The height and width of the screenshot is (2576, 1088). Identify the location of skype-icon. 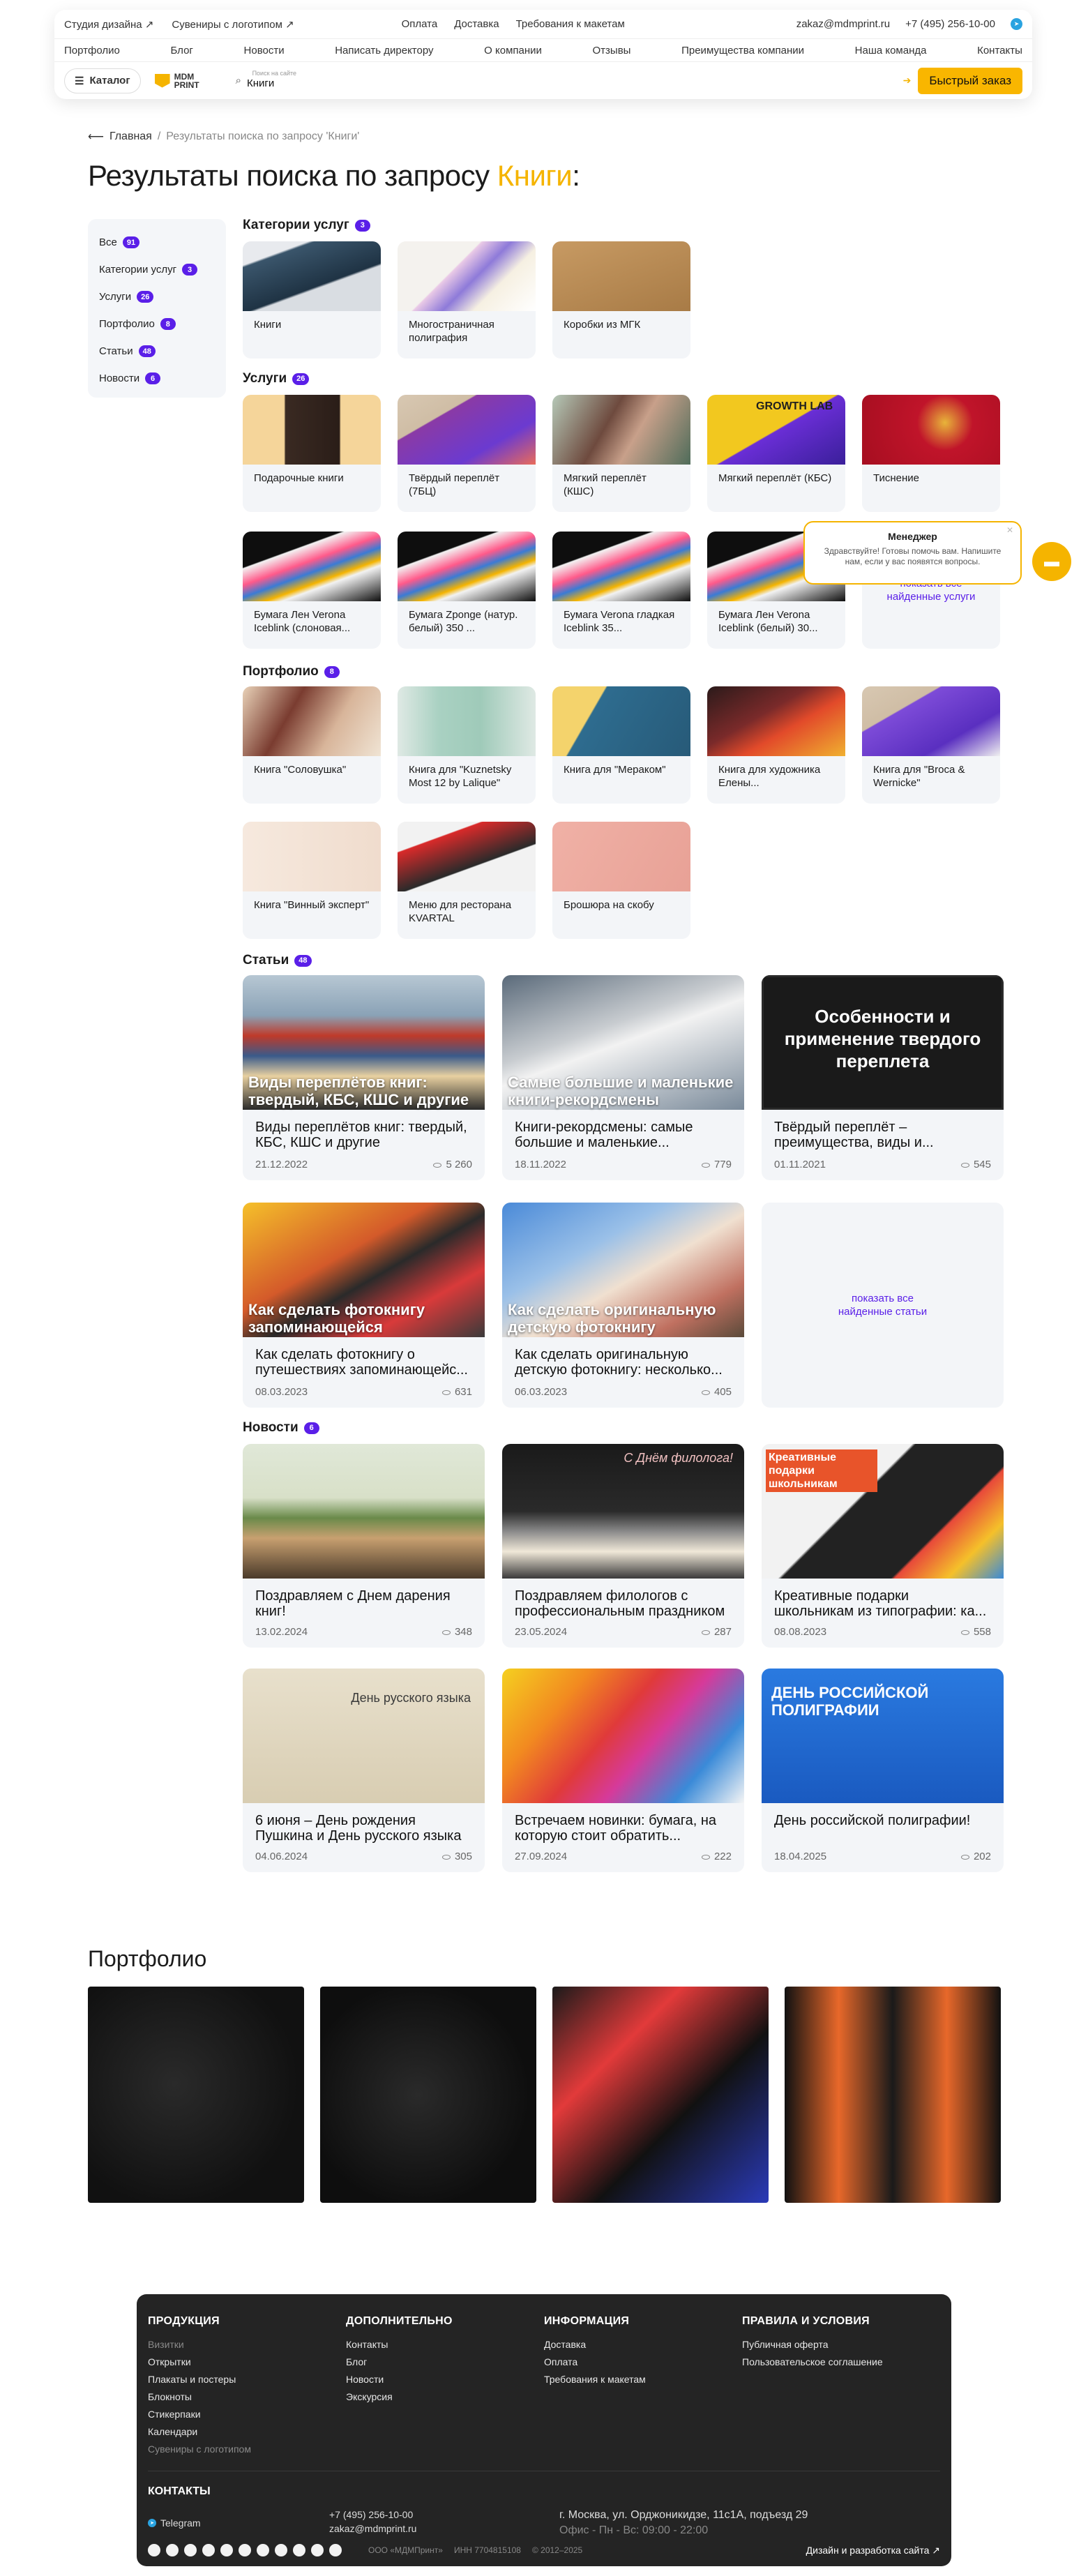
(335, 2550).